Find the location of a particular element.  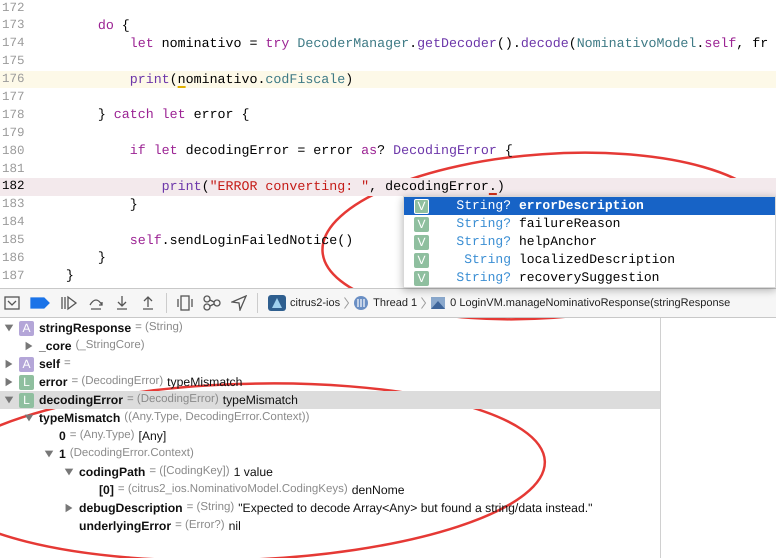

completion-item: V String? errorDescription is located at coordinates (589, 206).